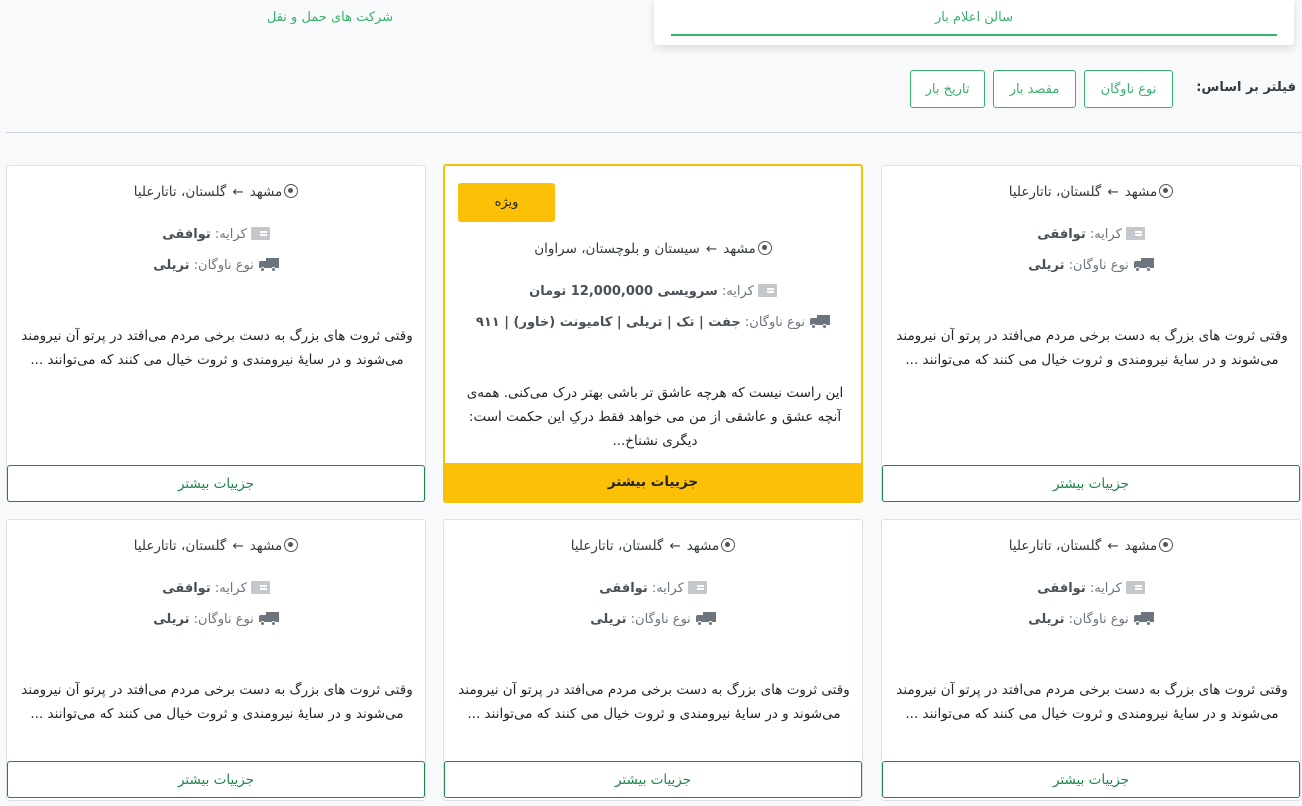 This screenshot has height=806, width=1302. What do you see at coordinates (1128, 89) in the screenshot?
I see `filter-fleet-type-button: نوع ناوگان` at bounding box center [1128, 89].